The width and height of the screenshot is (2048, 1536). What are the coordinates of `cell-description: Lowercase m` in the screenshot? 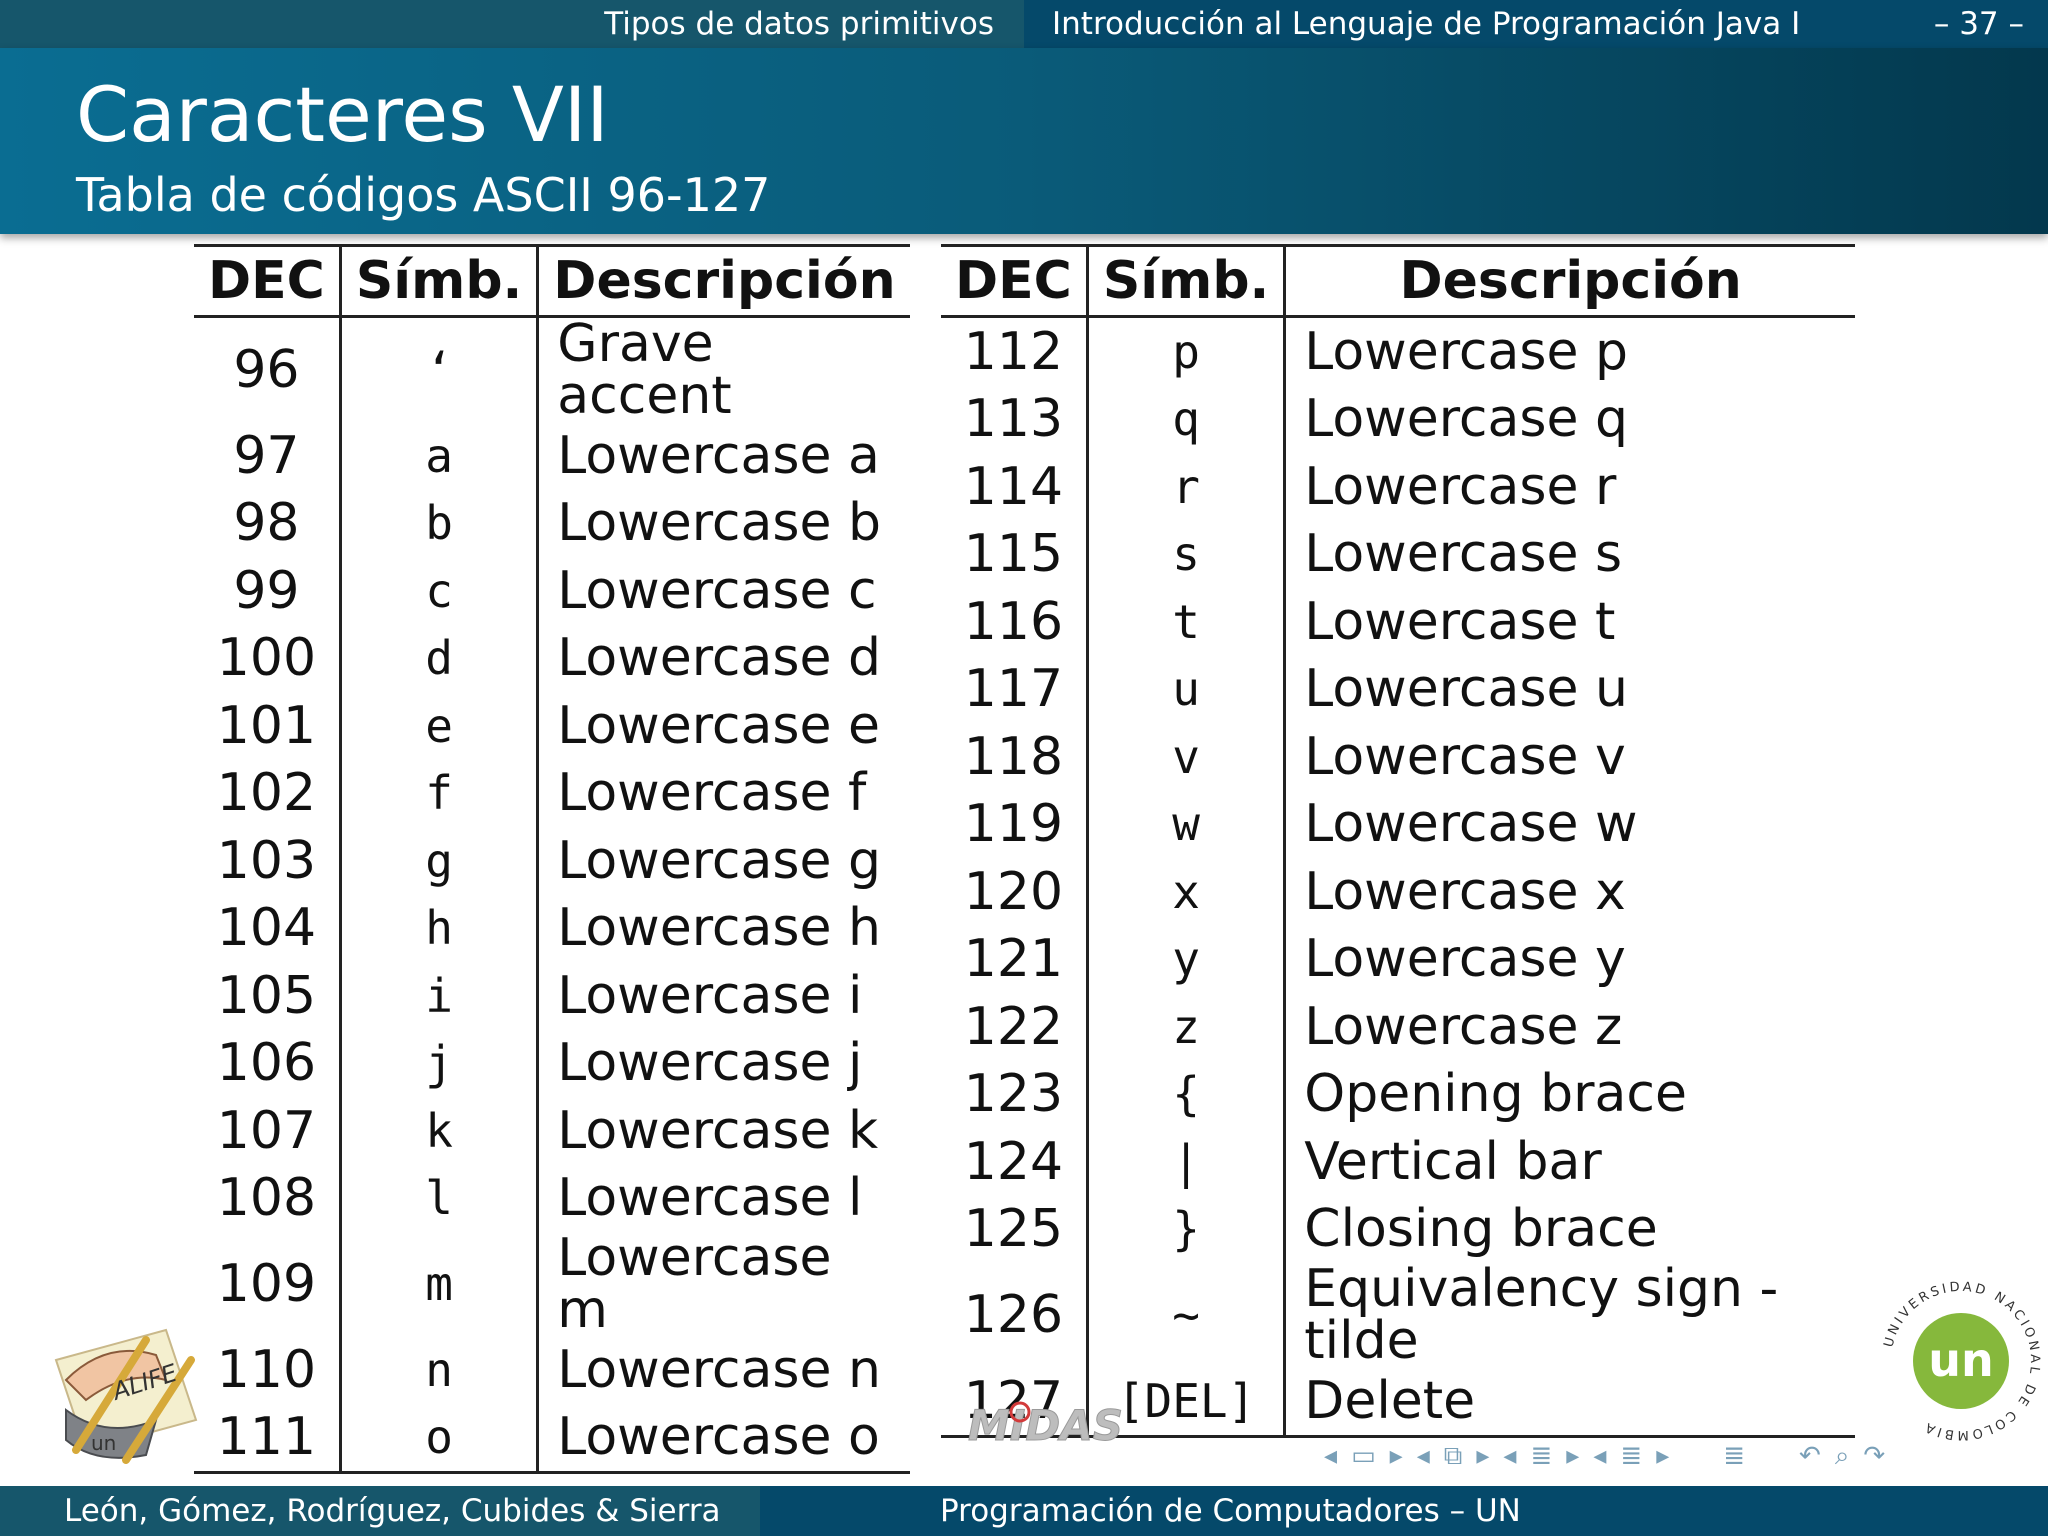 It's located at (694, 1284).